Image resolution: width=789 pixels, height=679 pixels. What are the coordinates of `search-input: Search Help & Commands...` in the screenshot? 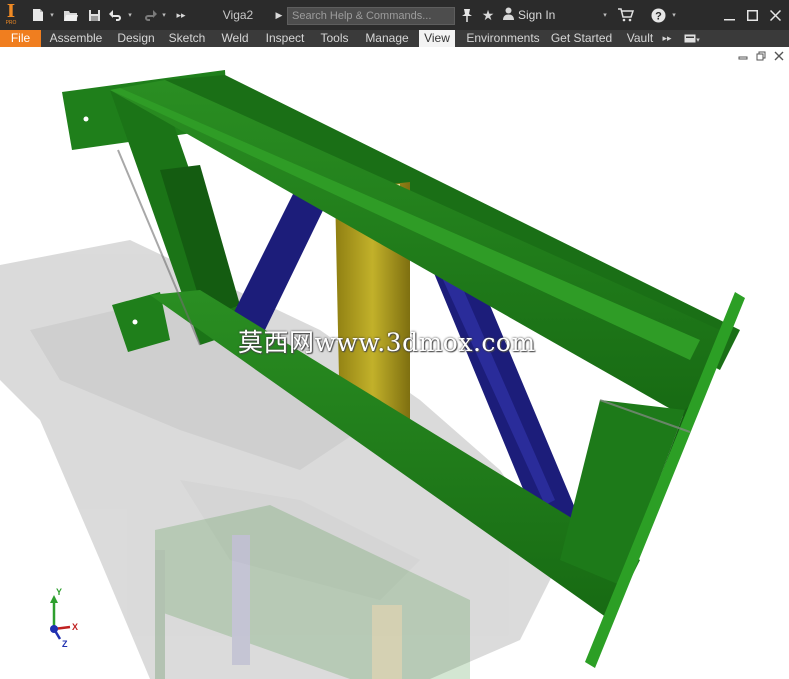 It's located at (371, 16).